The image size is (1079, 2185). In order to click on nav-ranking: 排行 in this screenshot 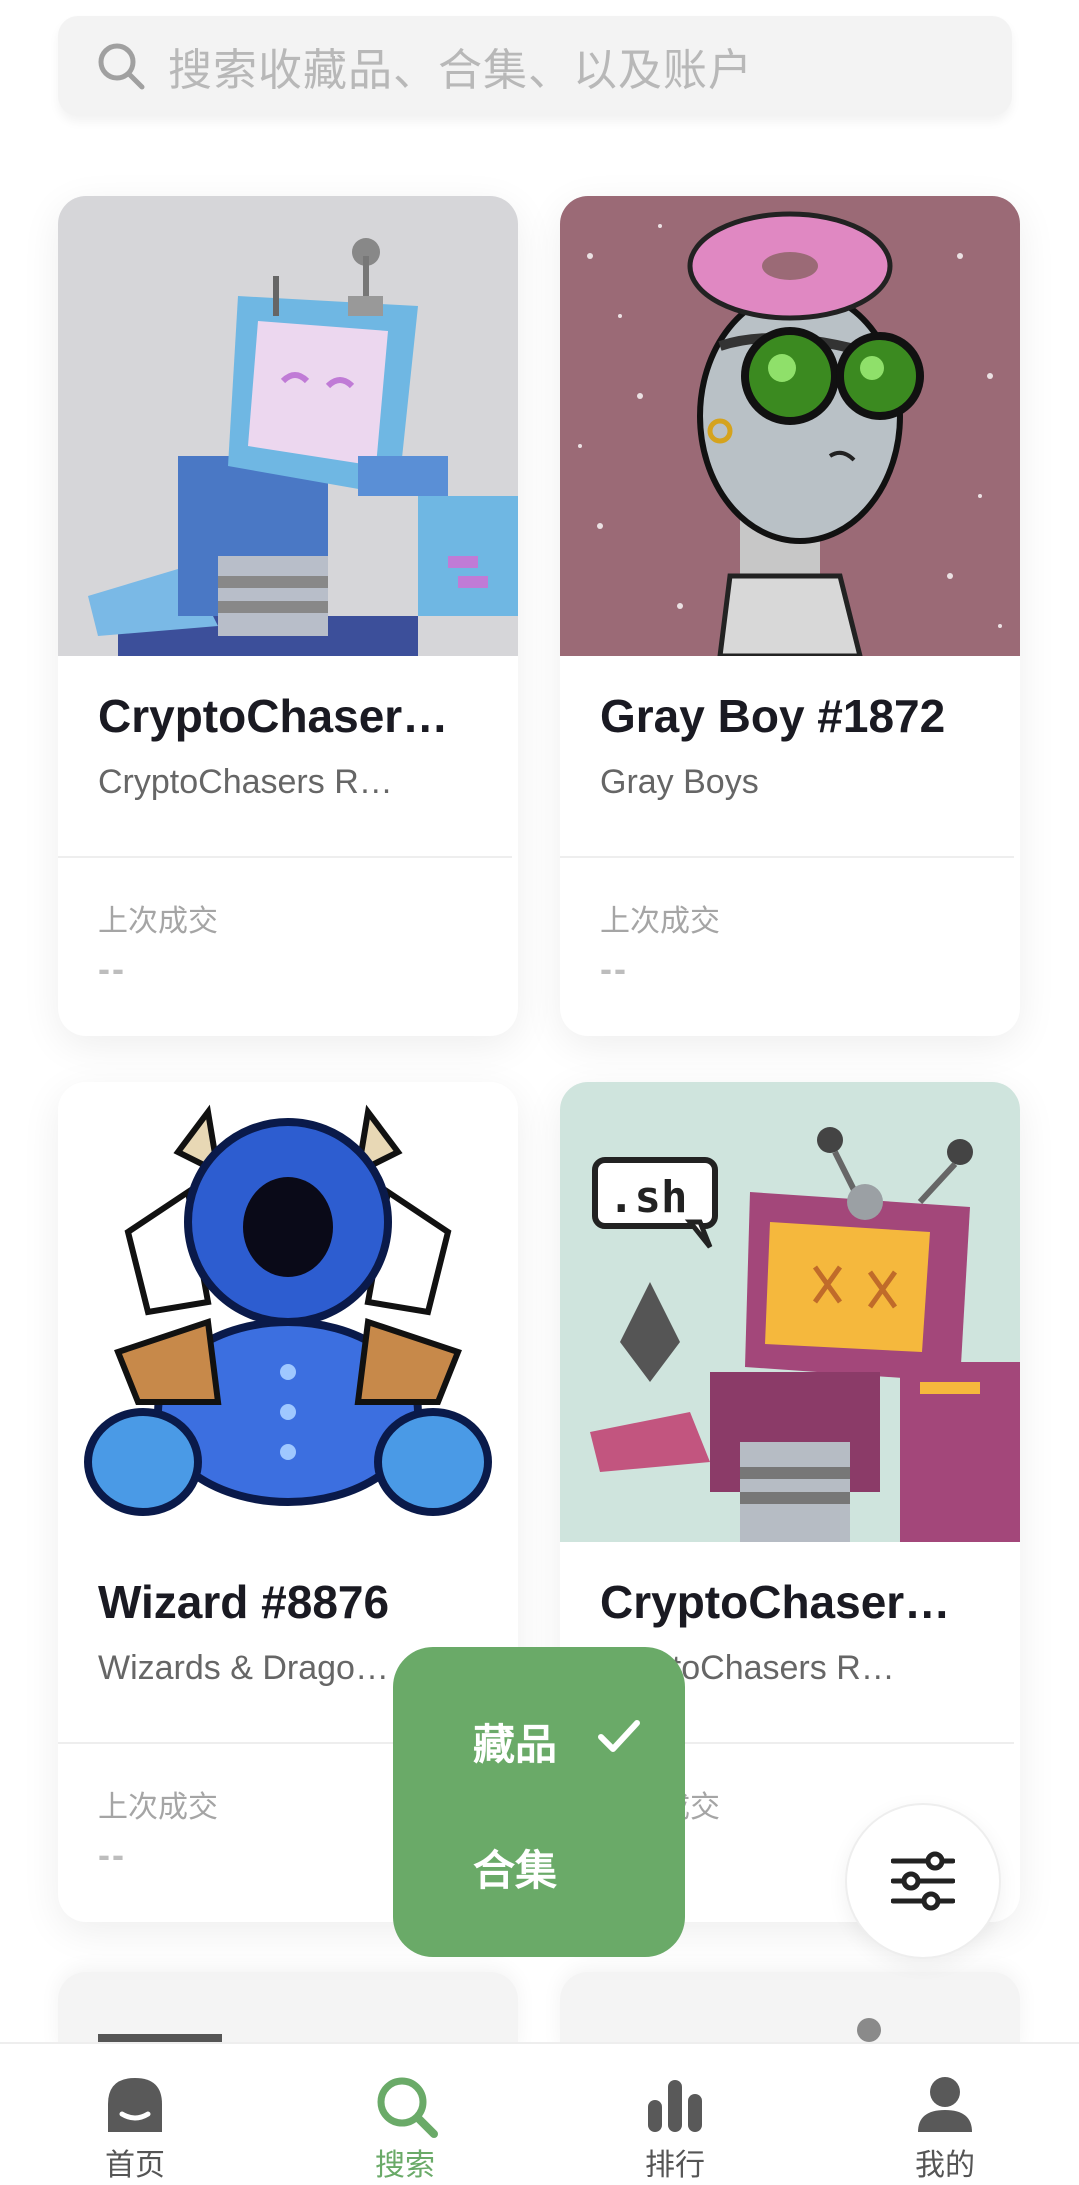, I will do `click(675, 2114)`.